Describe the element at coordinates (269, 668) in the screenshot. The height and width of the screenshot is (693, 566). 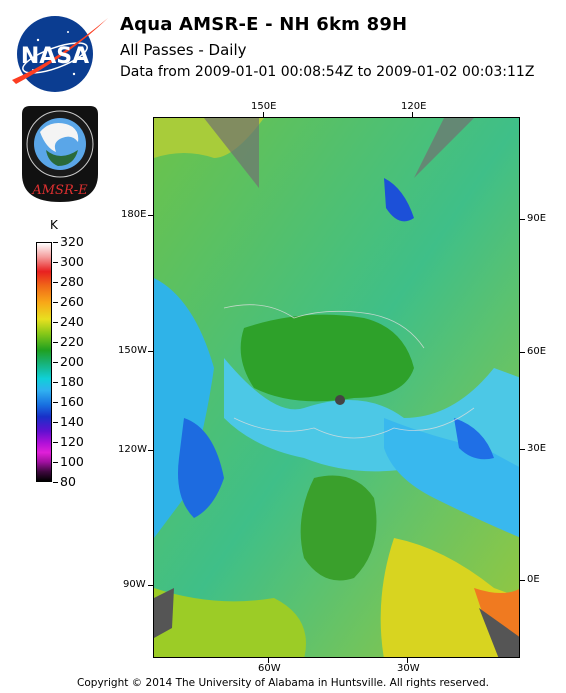
I see `map-label-bottom-60w: 60W` at that location.